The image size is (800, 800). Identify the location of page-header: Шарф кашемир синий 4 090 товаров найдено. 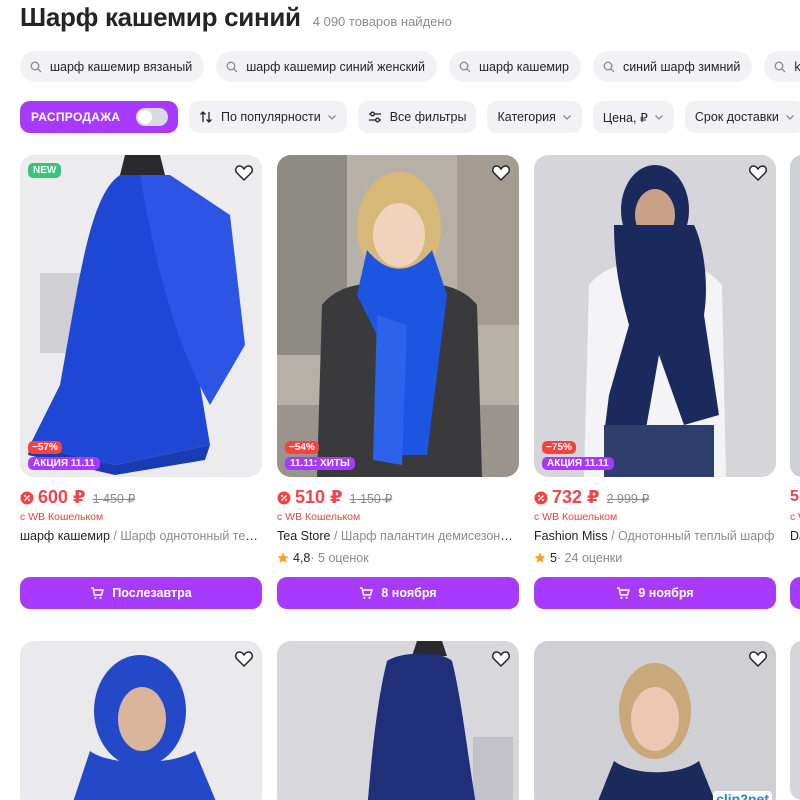
(236, 18).